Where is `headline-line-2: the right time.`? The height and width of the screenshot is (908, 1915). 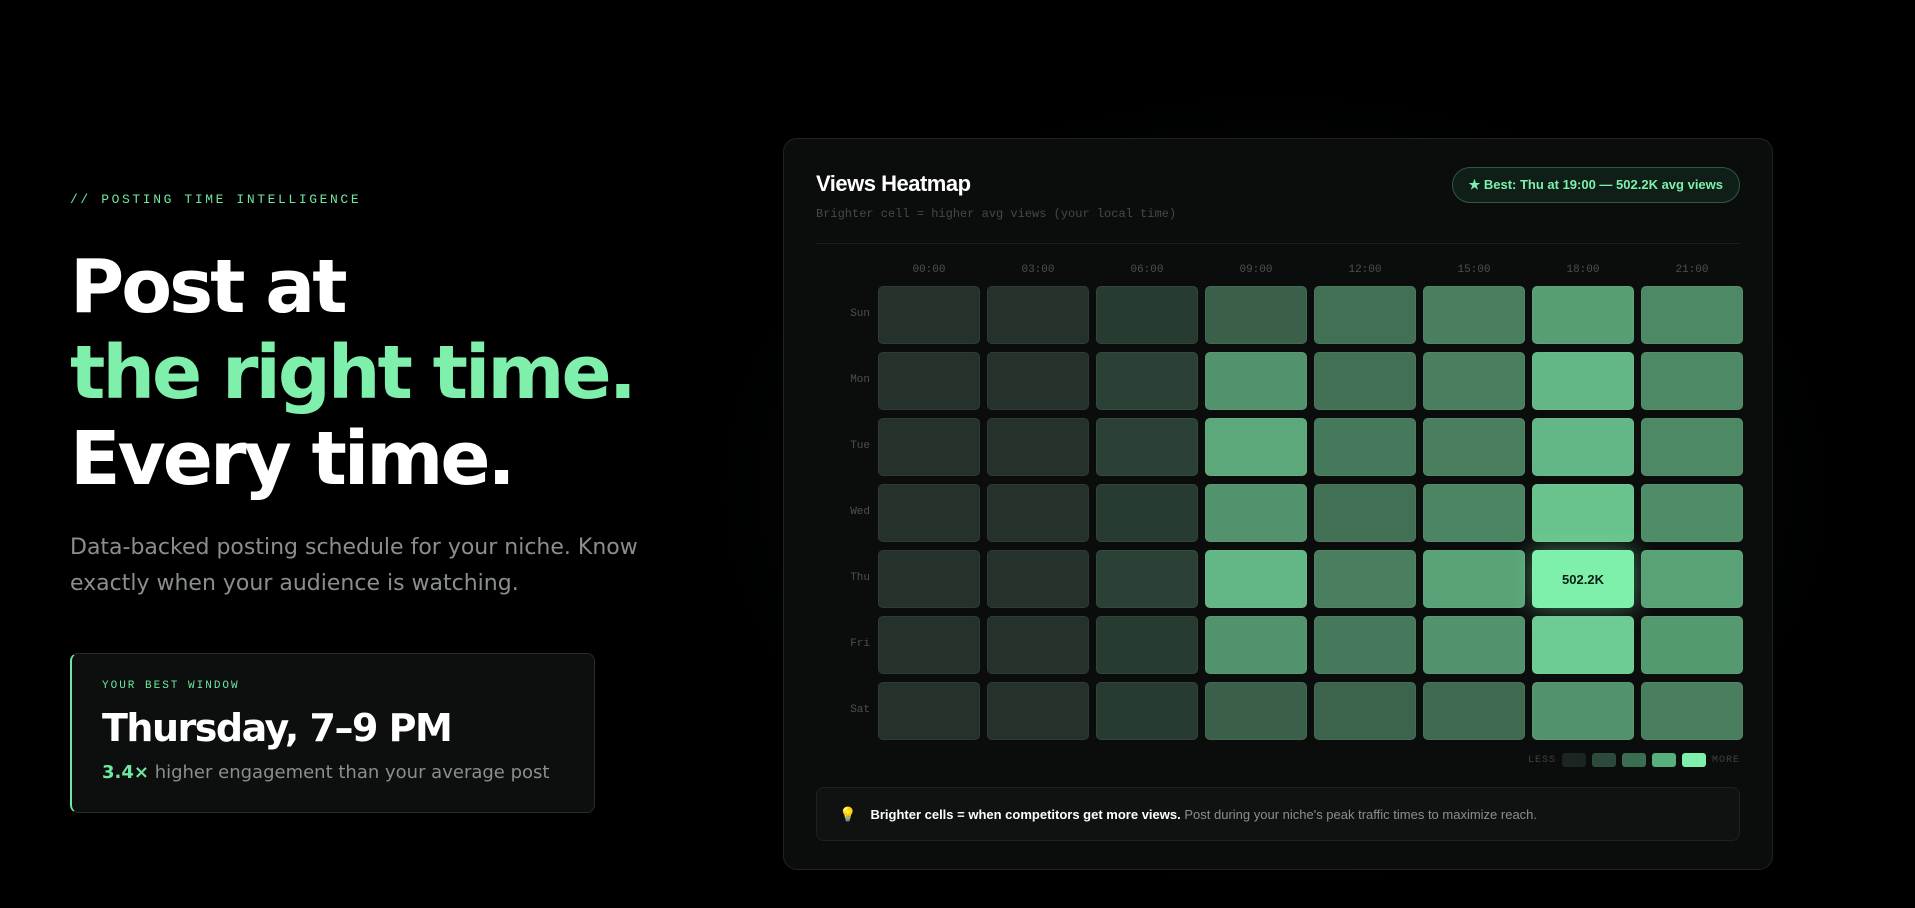 headline-line-2: the right time. is located at coordinates (353, 373).